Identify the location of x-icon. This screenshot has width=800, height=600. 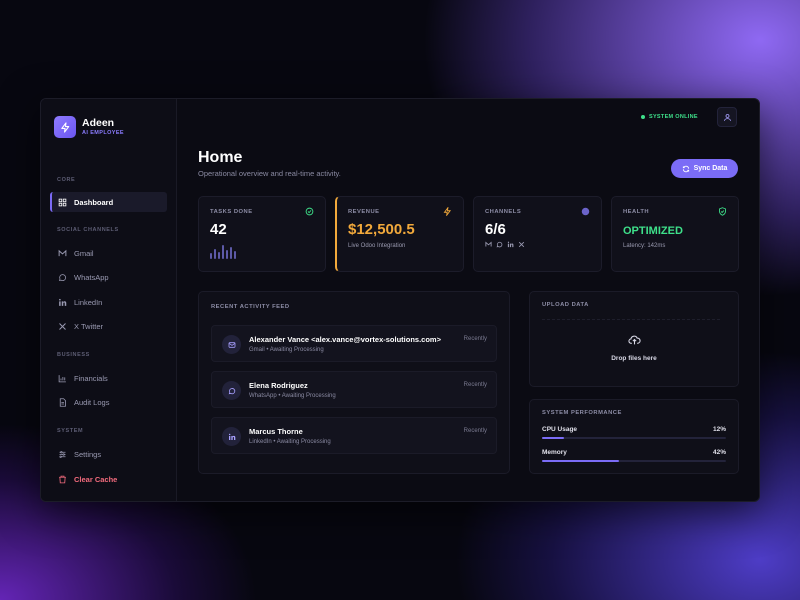
(62, 326).